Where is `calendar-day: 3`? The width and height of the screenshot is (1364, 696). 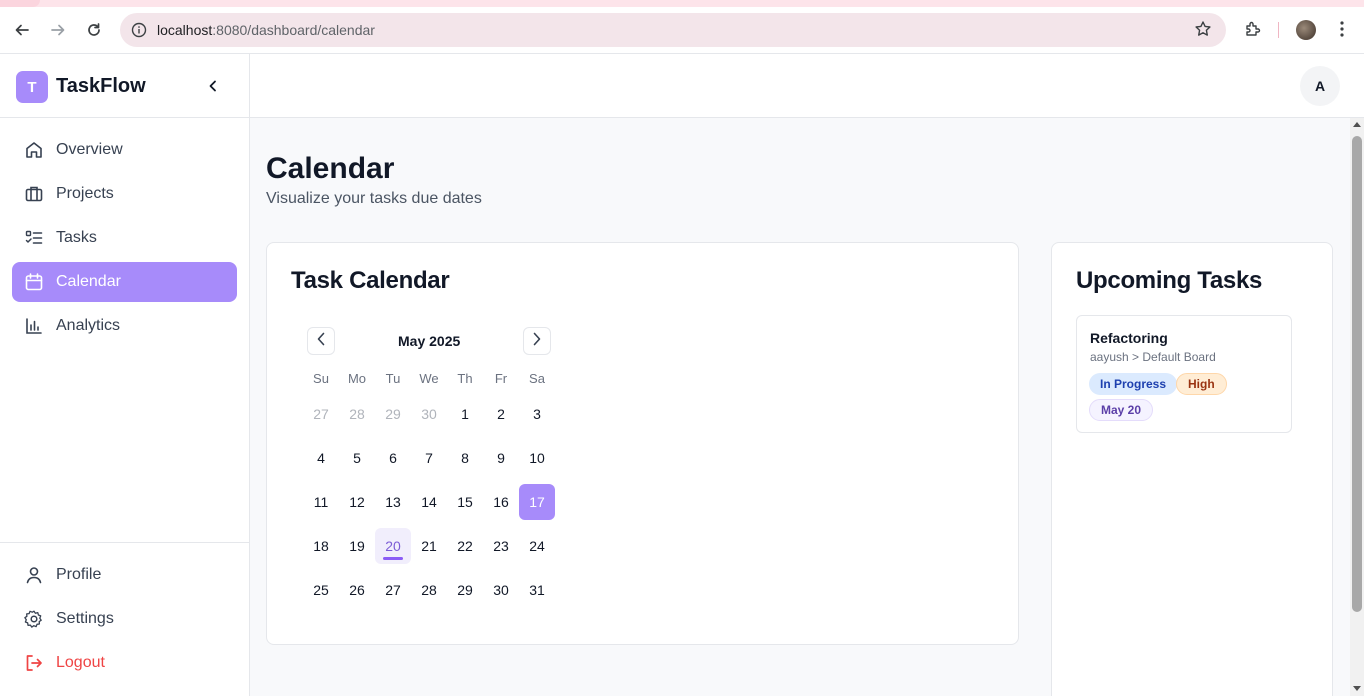
calendar-day: 3 is located at coordinates (537, 414).